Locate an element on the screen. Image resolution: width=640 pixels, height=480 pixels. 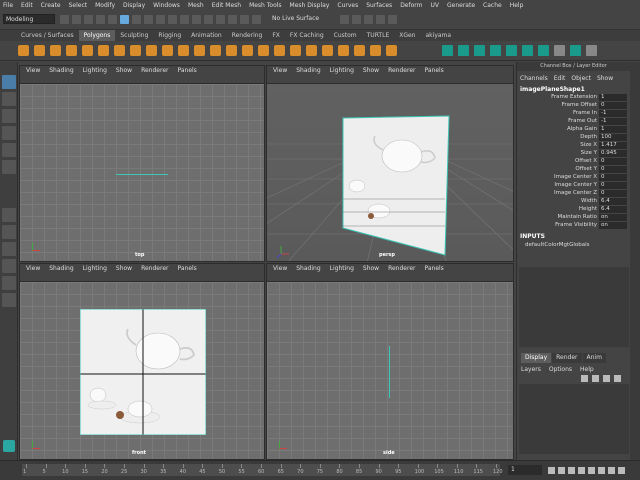
two-pane-layout-icon is located at coordinates (9, 249).